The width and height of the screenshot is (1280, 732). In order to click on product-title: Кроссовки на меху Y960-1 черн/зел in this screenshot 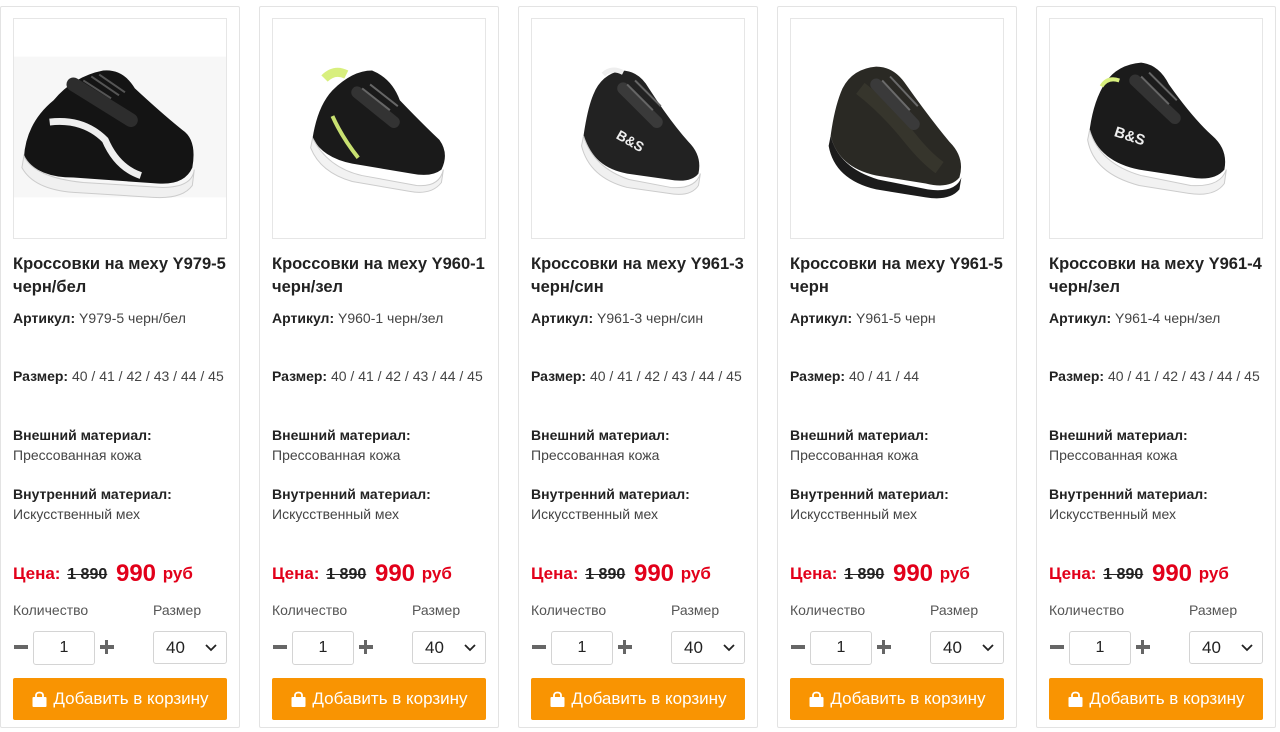, I will do `click(382, 276)`.